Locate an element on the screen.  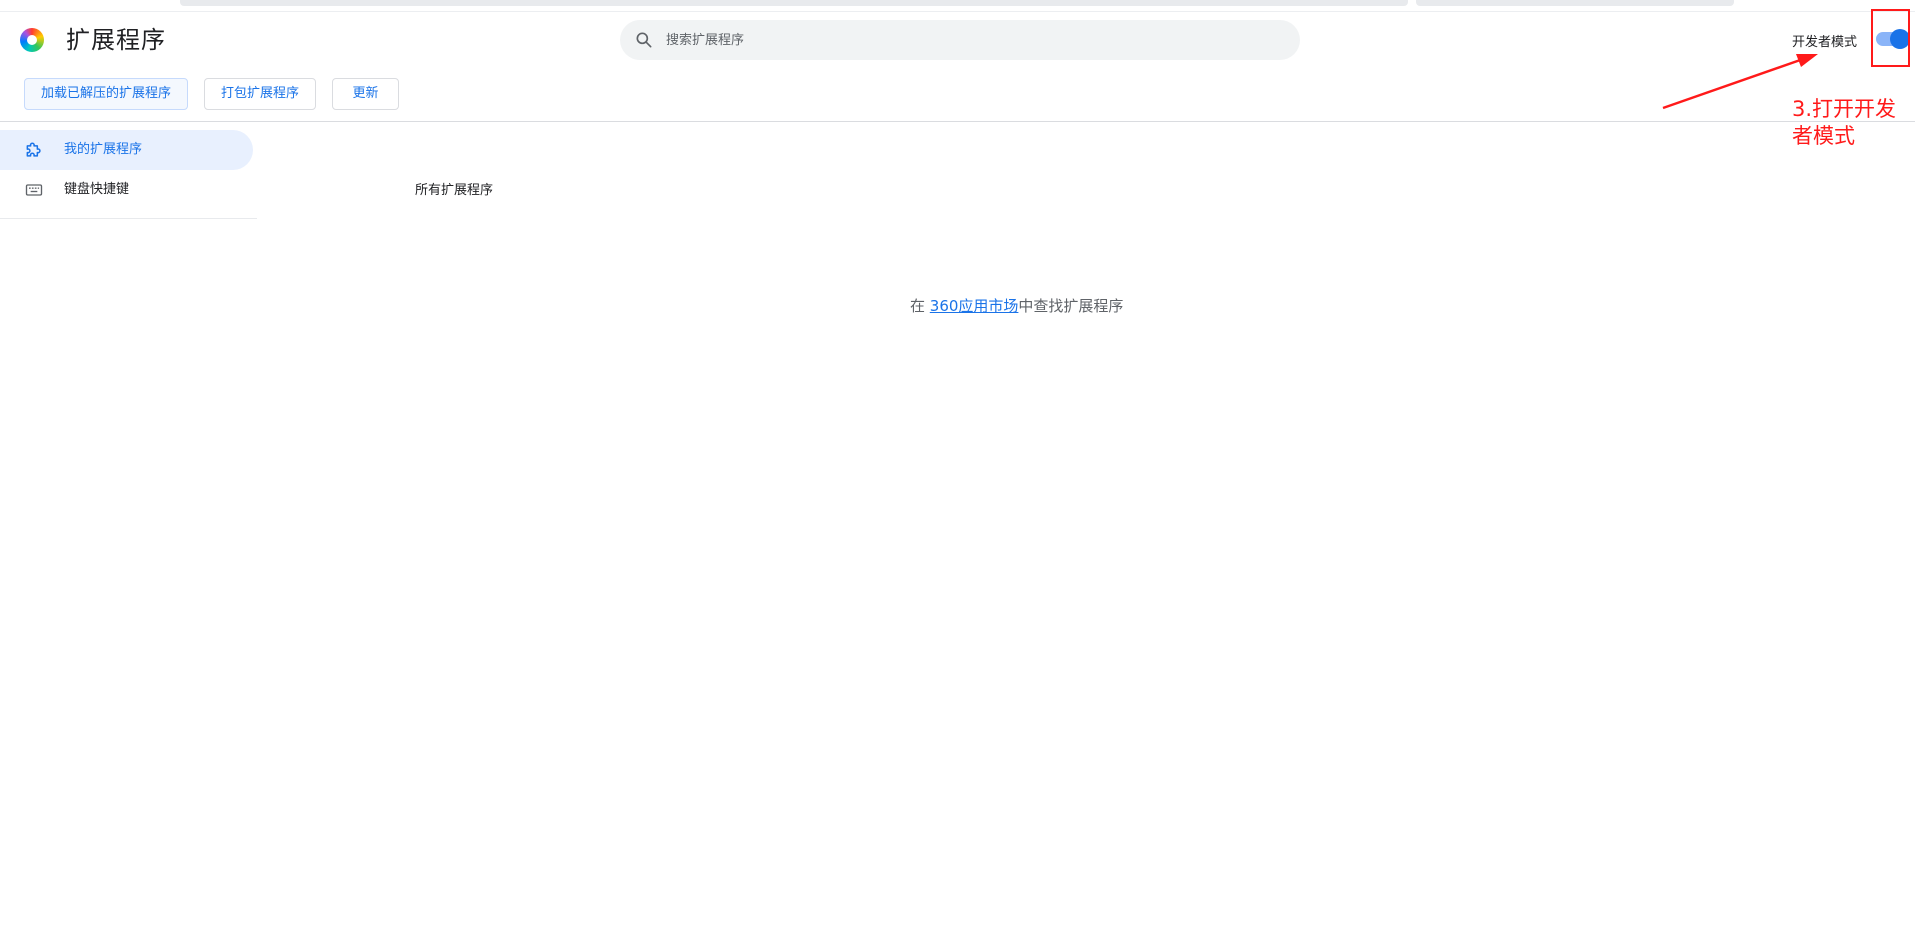
market-suffix: 中查找扩展程序 is located at coordinates (1071, 306).